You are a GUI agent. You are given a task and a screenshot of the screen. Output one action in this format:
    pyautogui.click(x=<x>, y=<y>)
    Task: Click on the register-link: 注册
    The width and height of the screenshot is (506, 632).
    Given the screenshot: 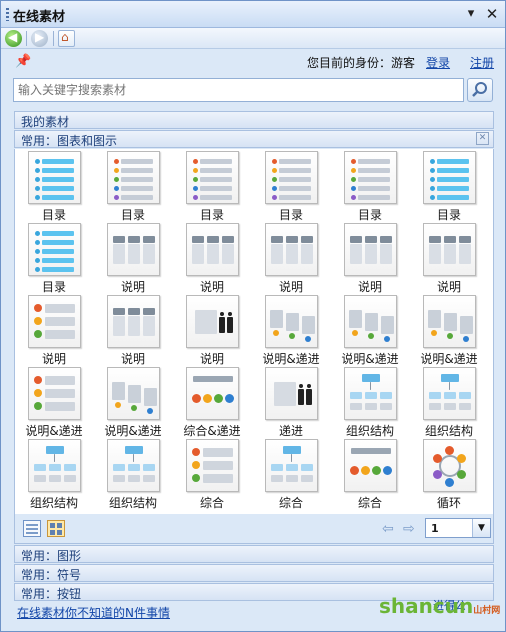 What is the action you would take?
    pyautogui.click(x=482, y=62)
    